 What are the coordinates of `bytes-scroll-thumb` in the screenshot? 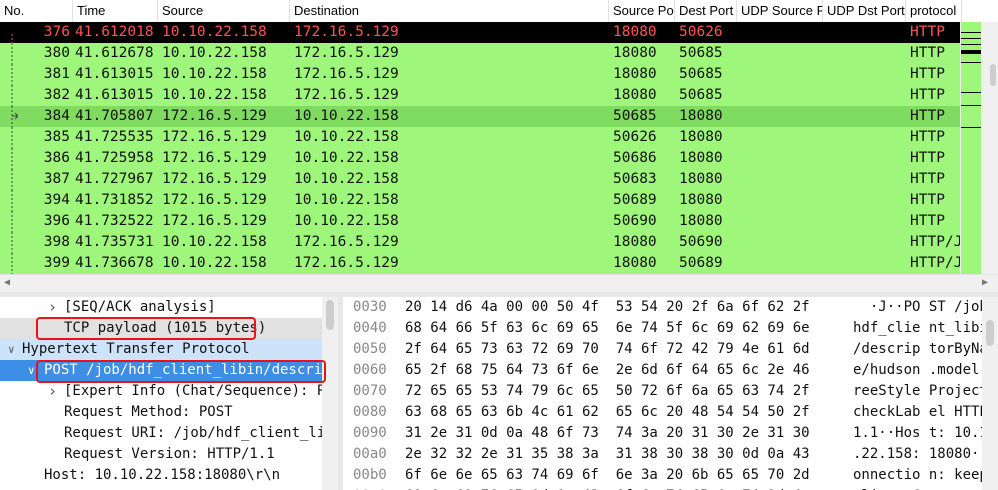 It's located at (990, 333).